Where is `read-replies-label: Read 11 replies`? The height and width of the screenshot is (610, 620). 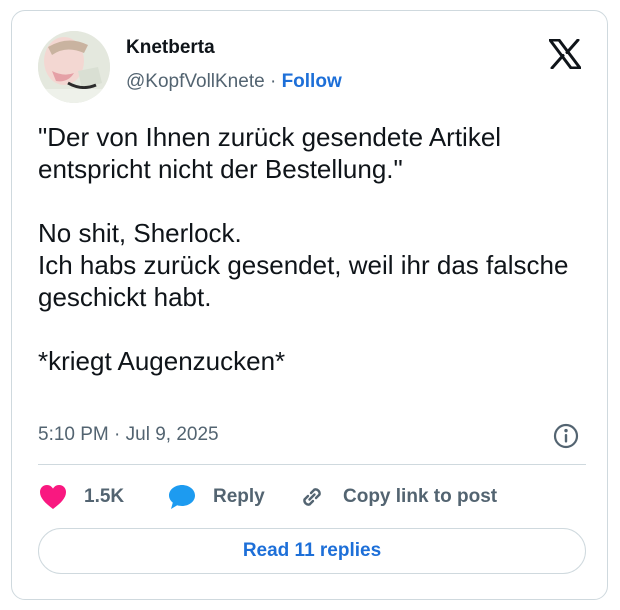 read-replies-label: Read 11 replies is located at coordinates (312, 550).